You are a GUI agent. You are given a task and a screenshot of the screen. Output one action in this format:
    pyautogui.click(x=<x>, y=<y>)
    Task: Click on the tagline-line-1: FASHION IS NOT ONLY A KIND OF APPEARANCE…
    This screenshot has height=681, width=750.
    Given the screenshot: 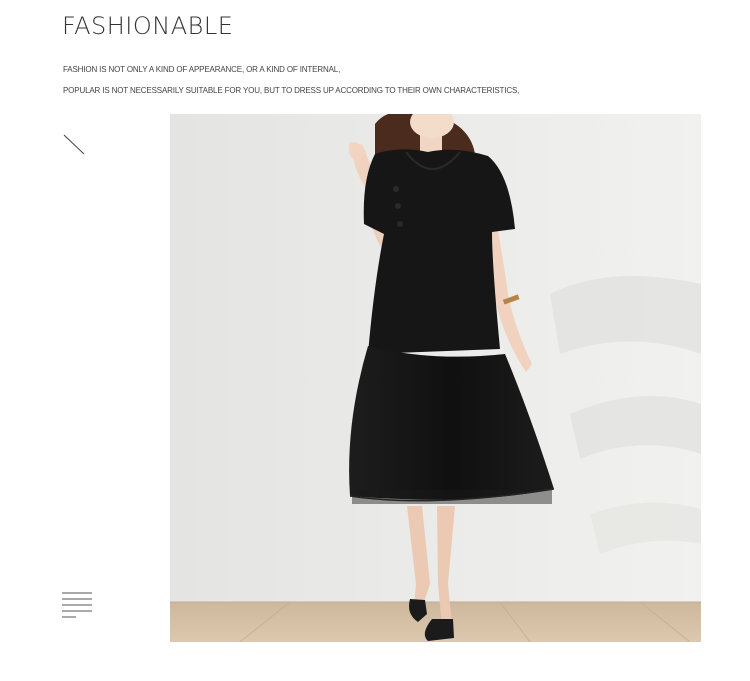 What is the action you would take?
    pyautogui.click(x=202, y=69)
    